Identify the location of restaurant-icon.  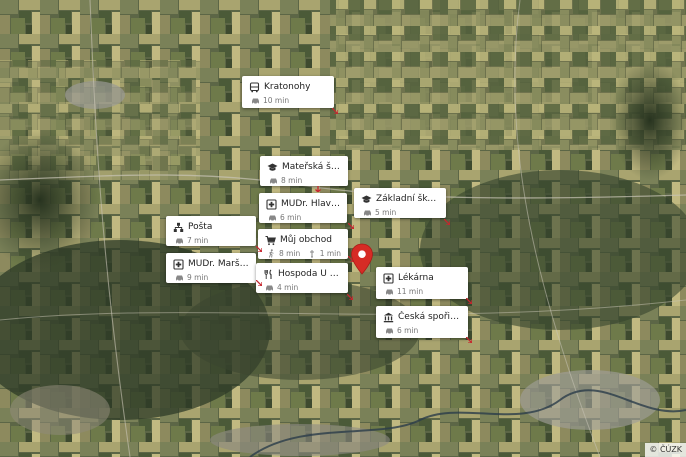
(268, 274).